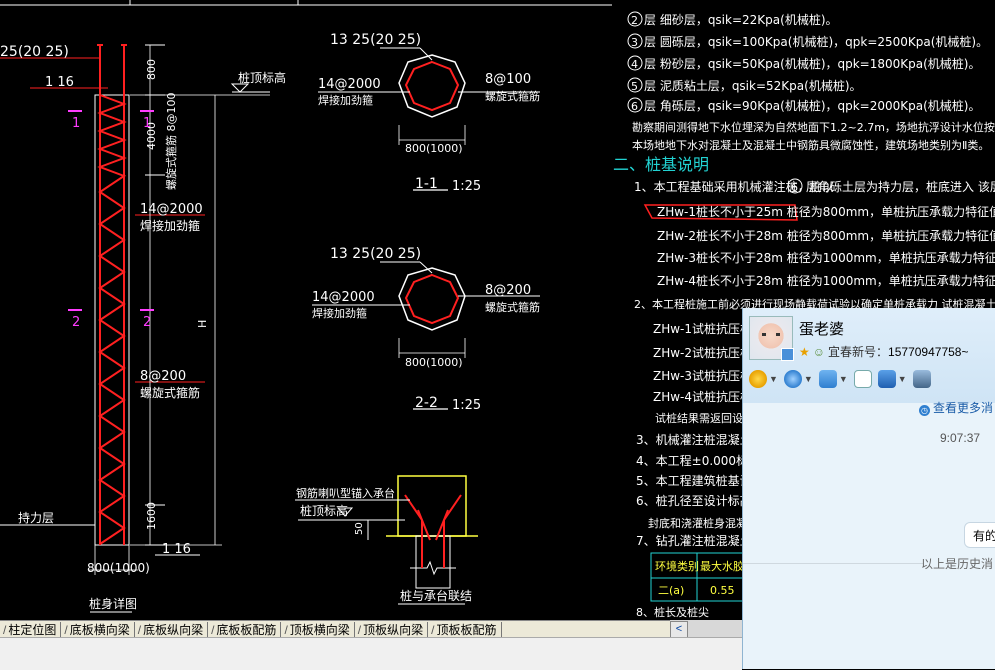 Image resolution: width=995 pixels, height=670 pixels. I want to click on star-icon: ★, so click(804, 352).